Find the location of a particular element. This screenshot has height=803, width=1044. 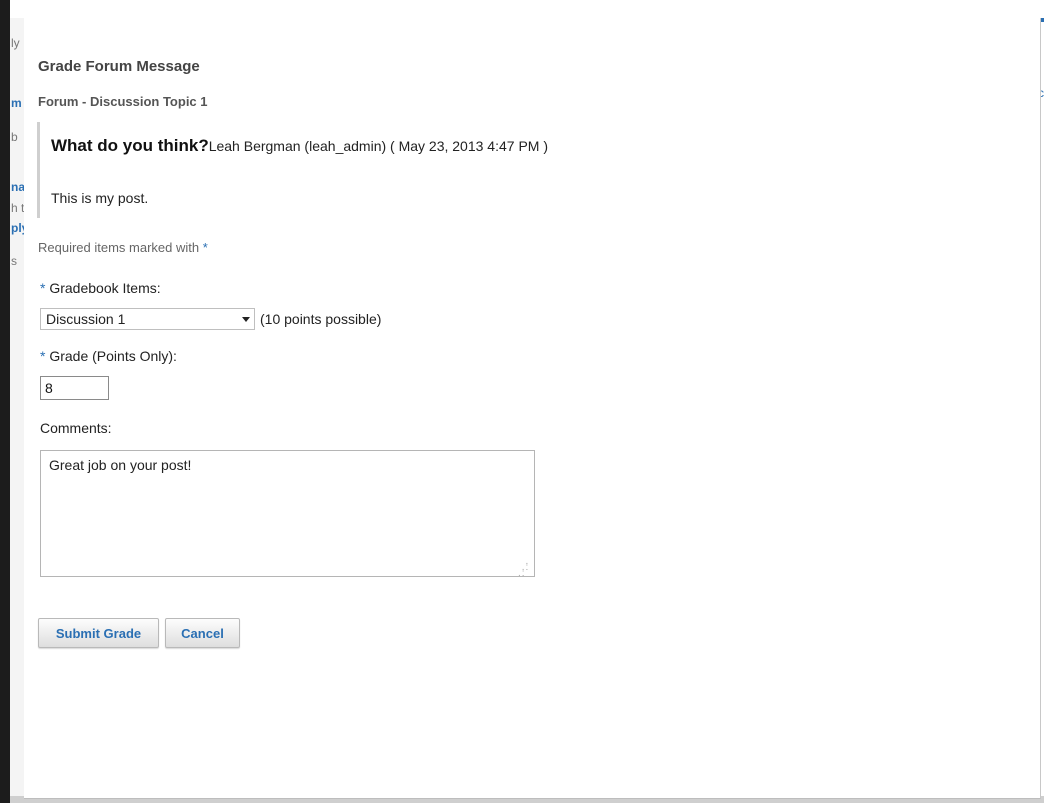

comments-textarea: Great job on your post! is located at coordinates (287, 513).